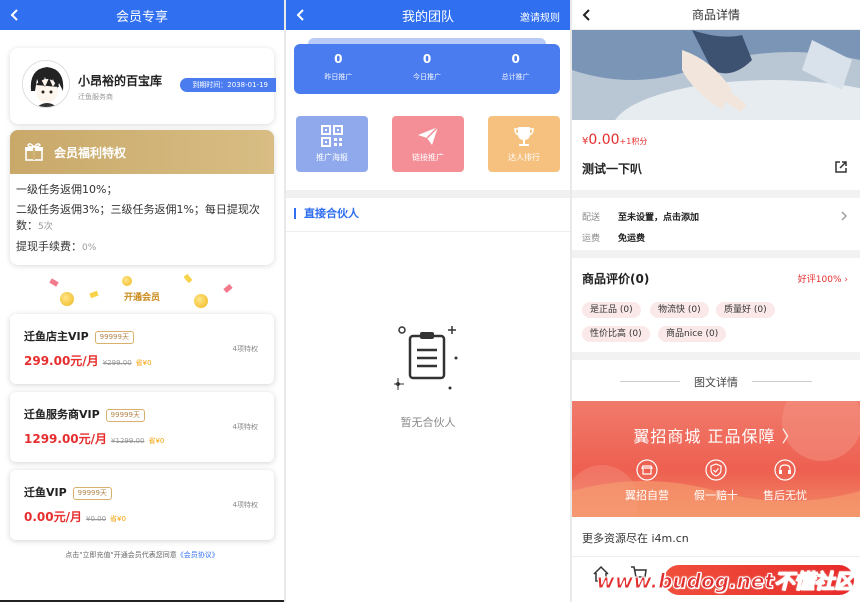  I want to click on vip-card-shop: 迁鱼店主VIP 99999天 299.00元/月 ¥299.00 省¥0 4项特权, so click(142, 349).